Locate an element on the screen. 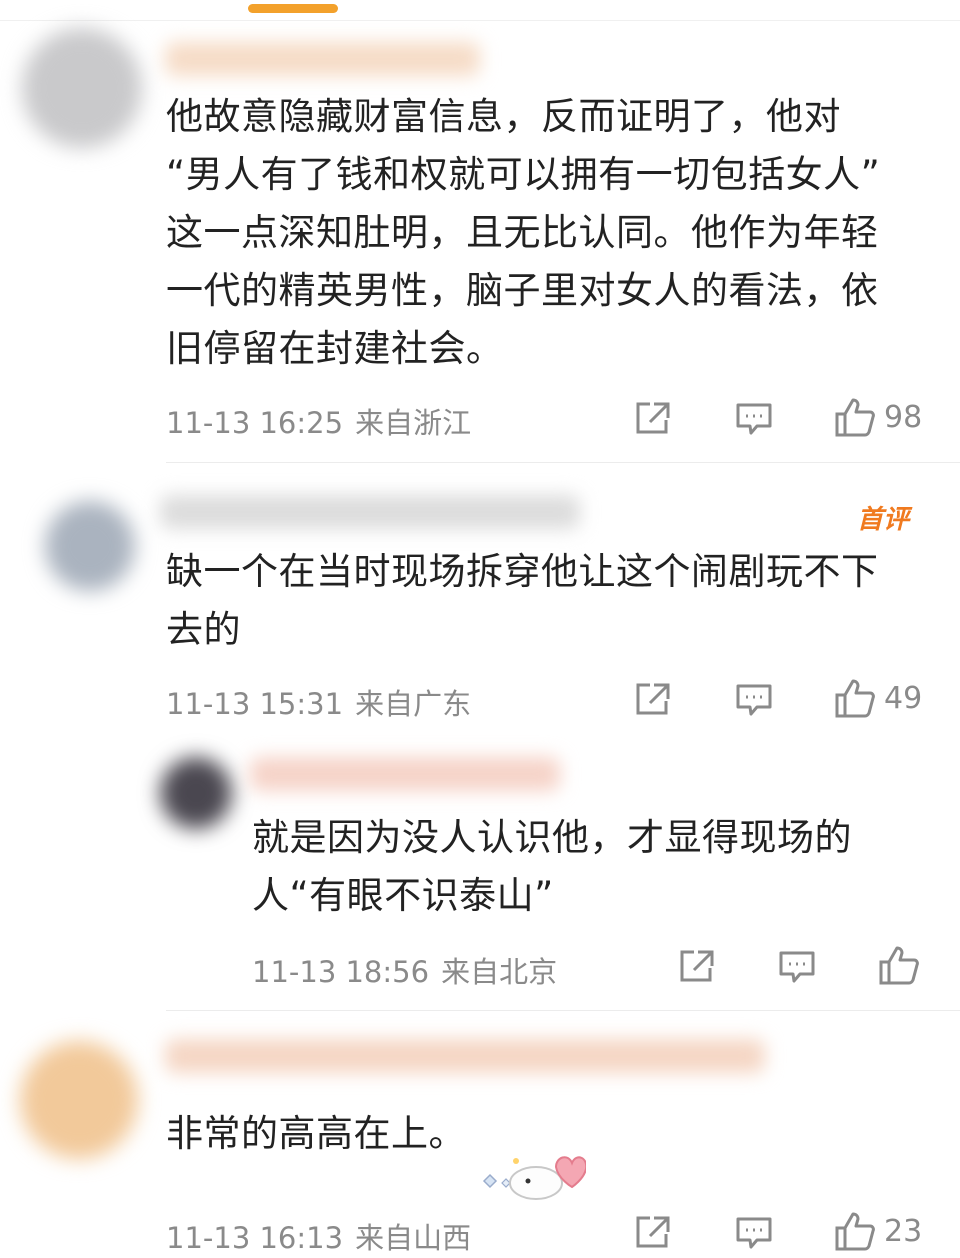  comment-meta: 11-13 16:25 来自浙江 is located at coordinates (318, 421).